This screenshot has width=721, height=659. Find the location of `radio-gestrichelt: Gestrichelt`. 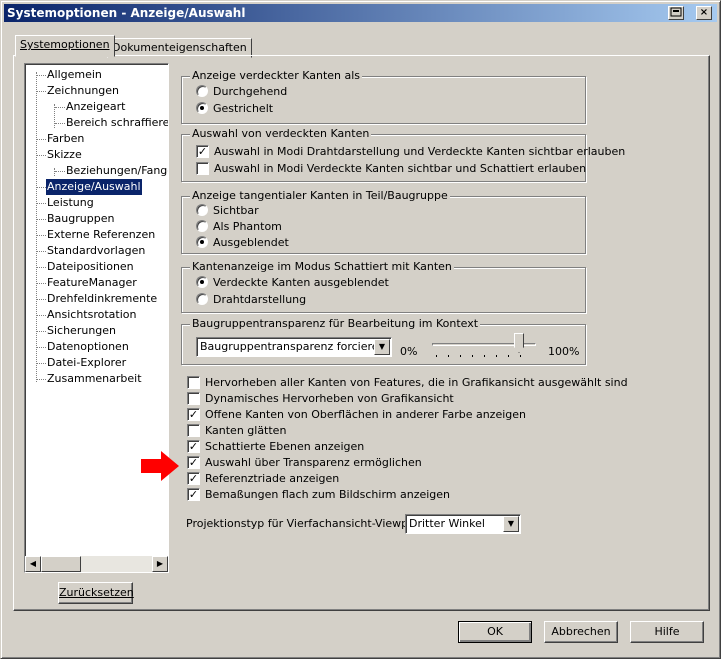

radio-gestrichelt: Gestrichelt is located at coordinates (234, 110).